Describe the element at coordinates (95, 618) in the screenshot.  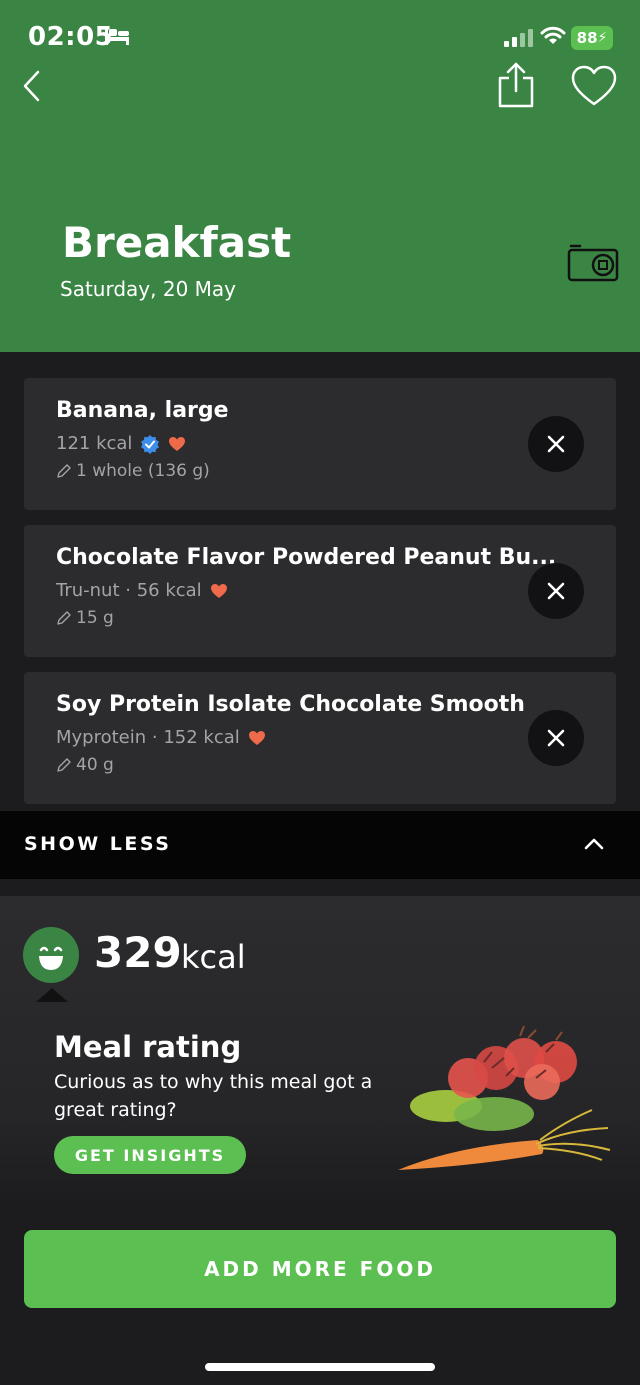
I see `food-portion-text: 15 g` at that location.